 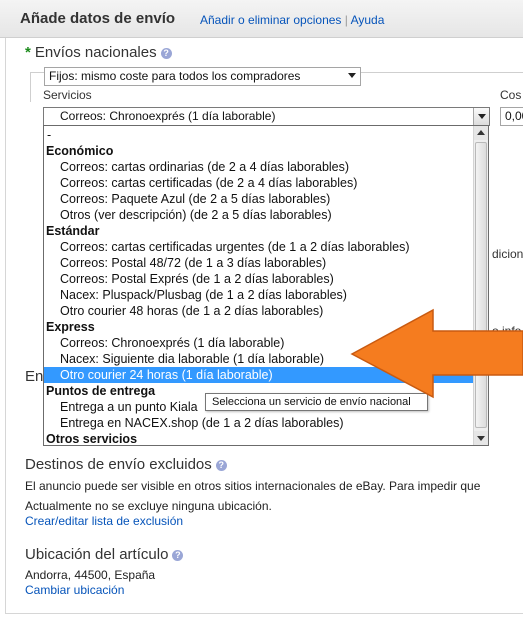 I want to click on option-group-label: Otros servicios, so click(x=92, y=439).